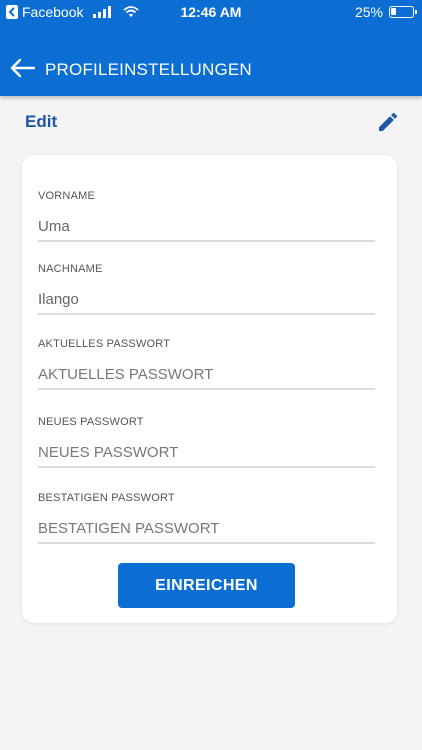 The width and height of the screenshot is (422, 750). I want to click on battery-icon, so click(403, 12).